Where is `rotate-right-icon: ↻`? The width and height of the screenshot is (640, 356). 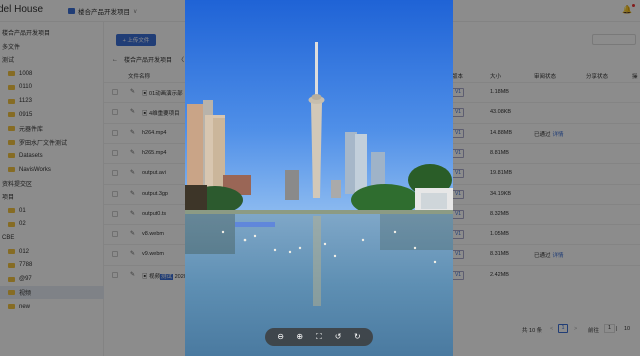
rotate-right-icon: ↻ is located at coordinates (357, 337).